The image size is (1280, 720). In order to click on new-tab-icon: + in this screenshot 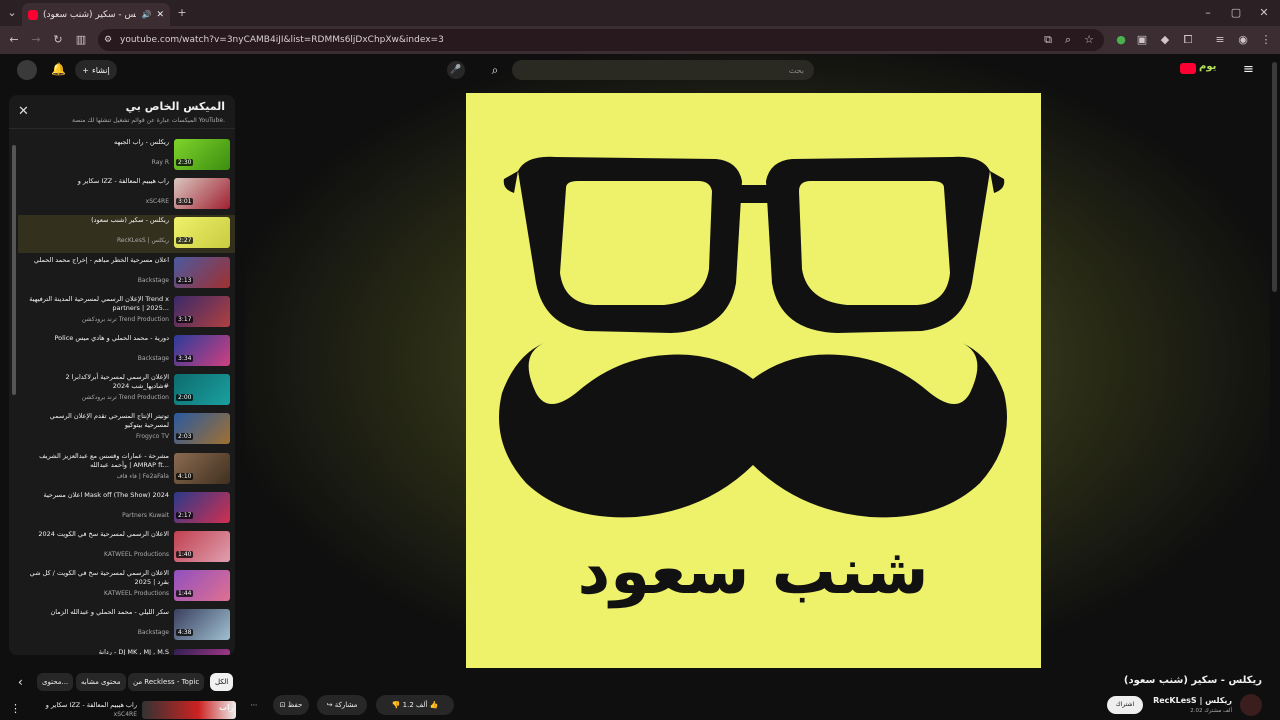, I will do `click(182, 13)`.